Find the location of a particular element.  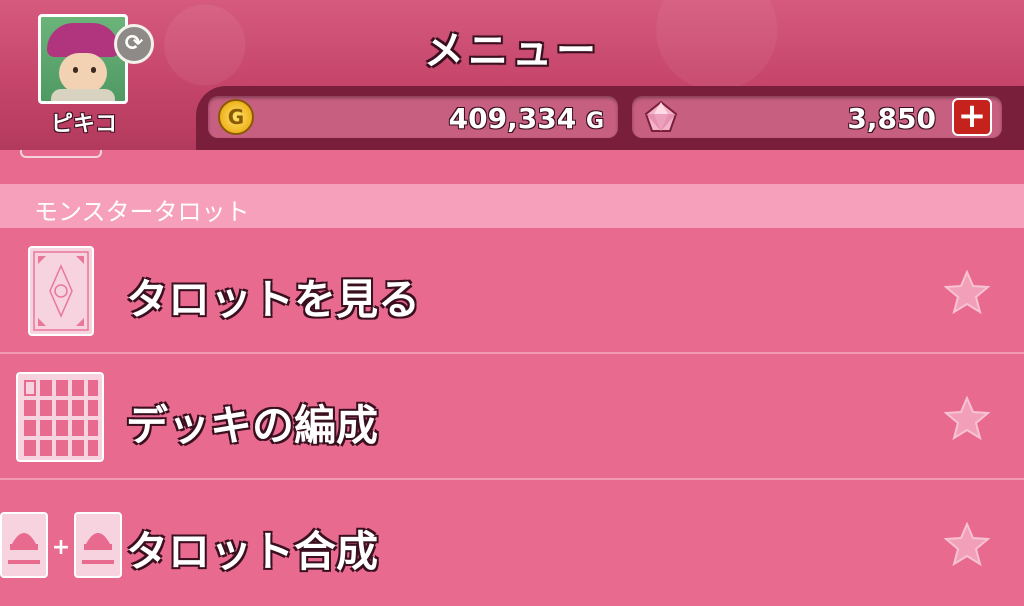

gold-value: 409,334 is located at coordinates (512, 118).